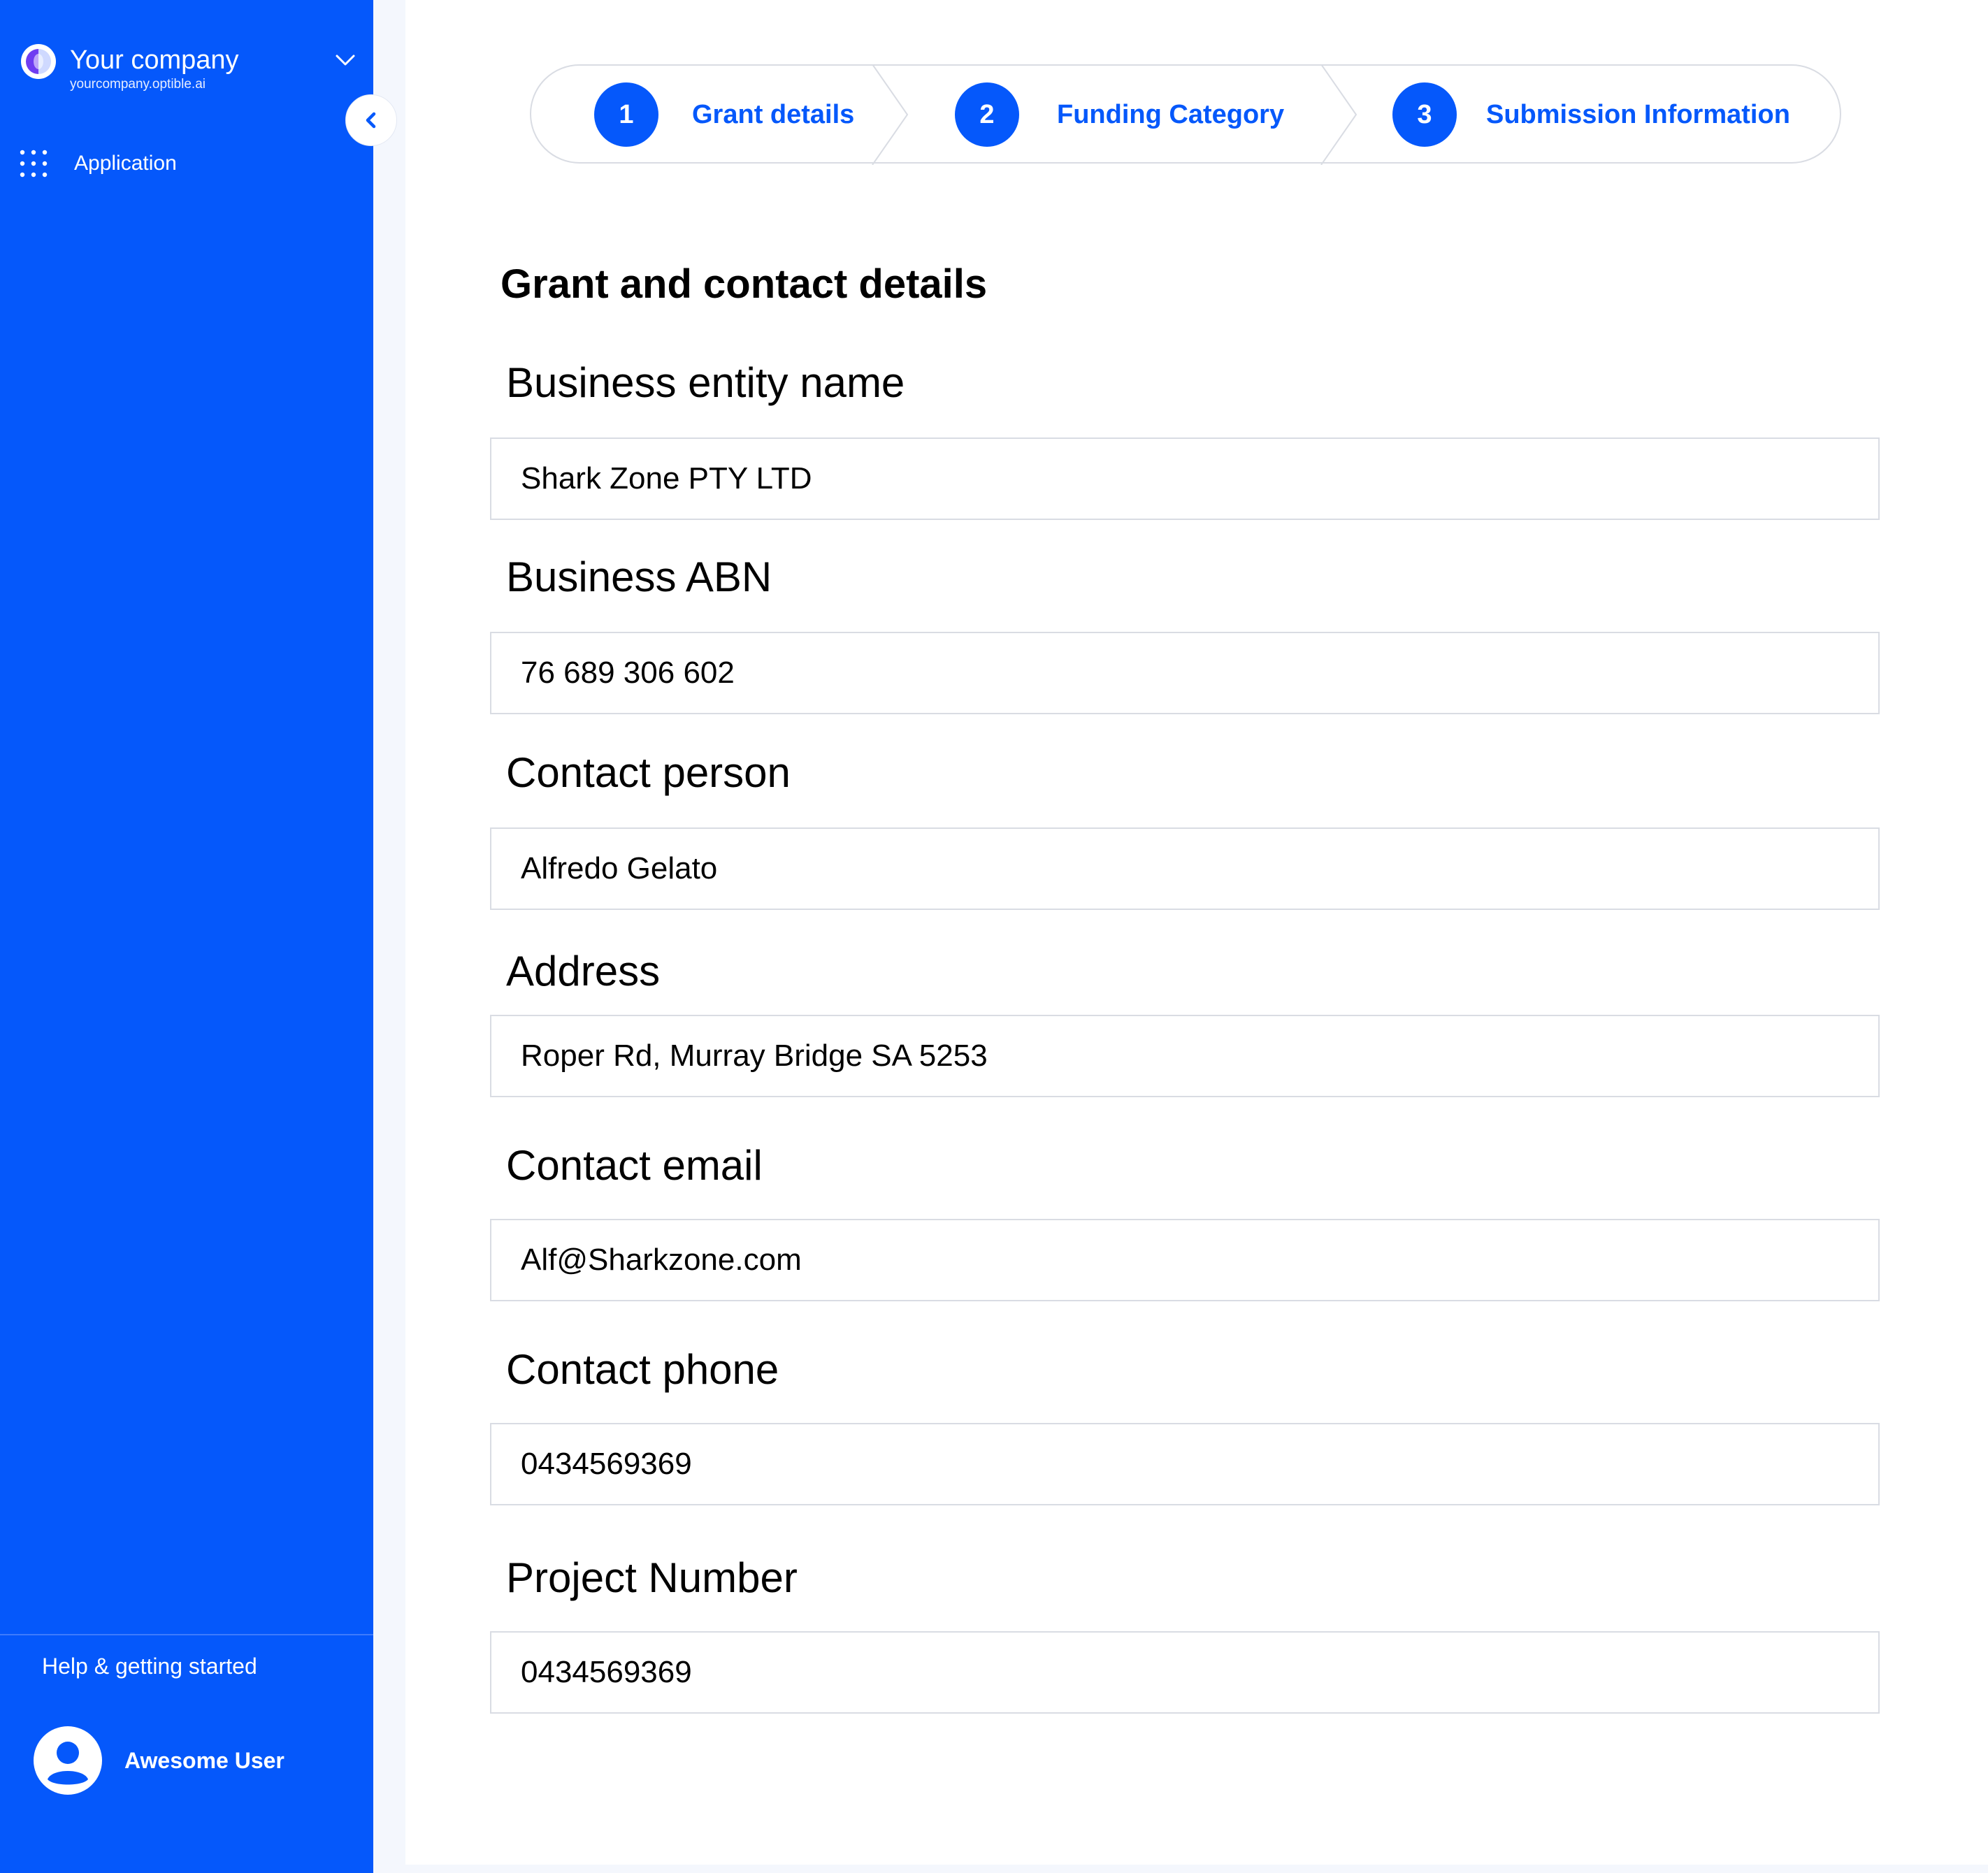 The height and width of the screenshot is (1873, 1988). I want to click on step-number: 2, so click(987, 114).